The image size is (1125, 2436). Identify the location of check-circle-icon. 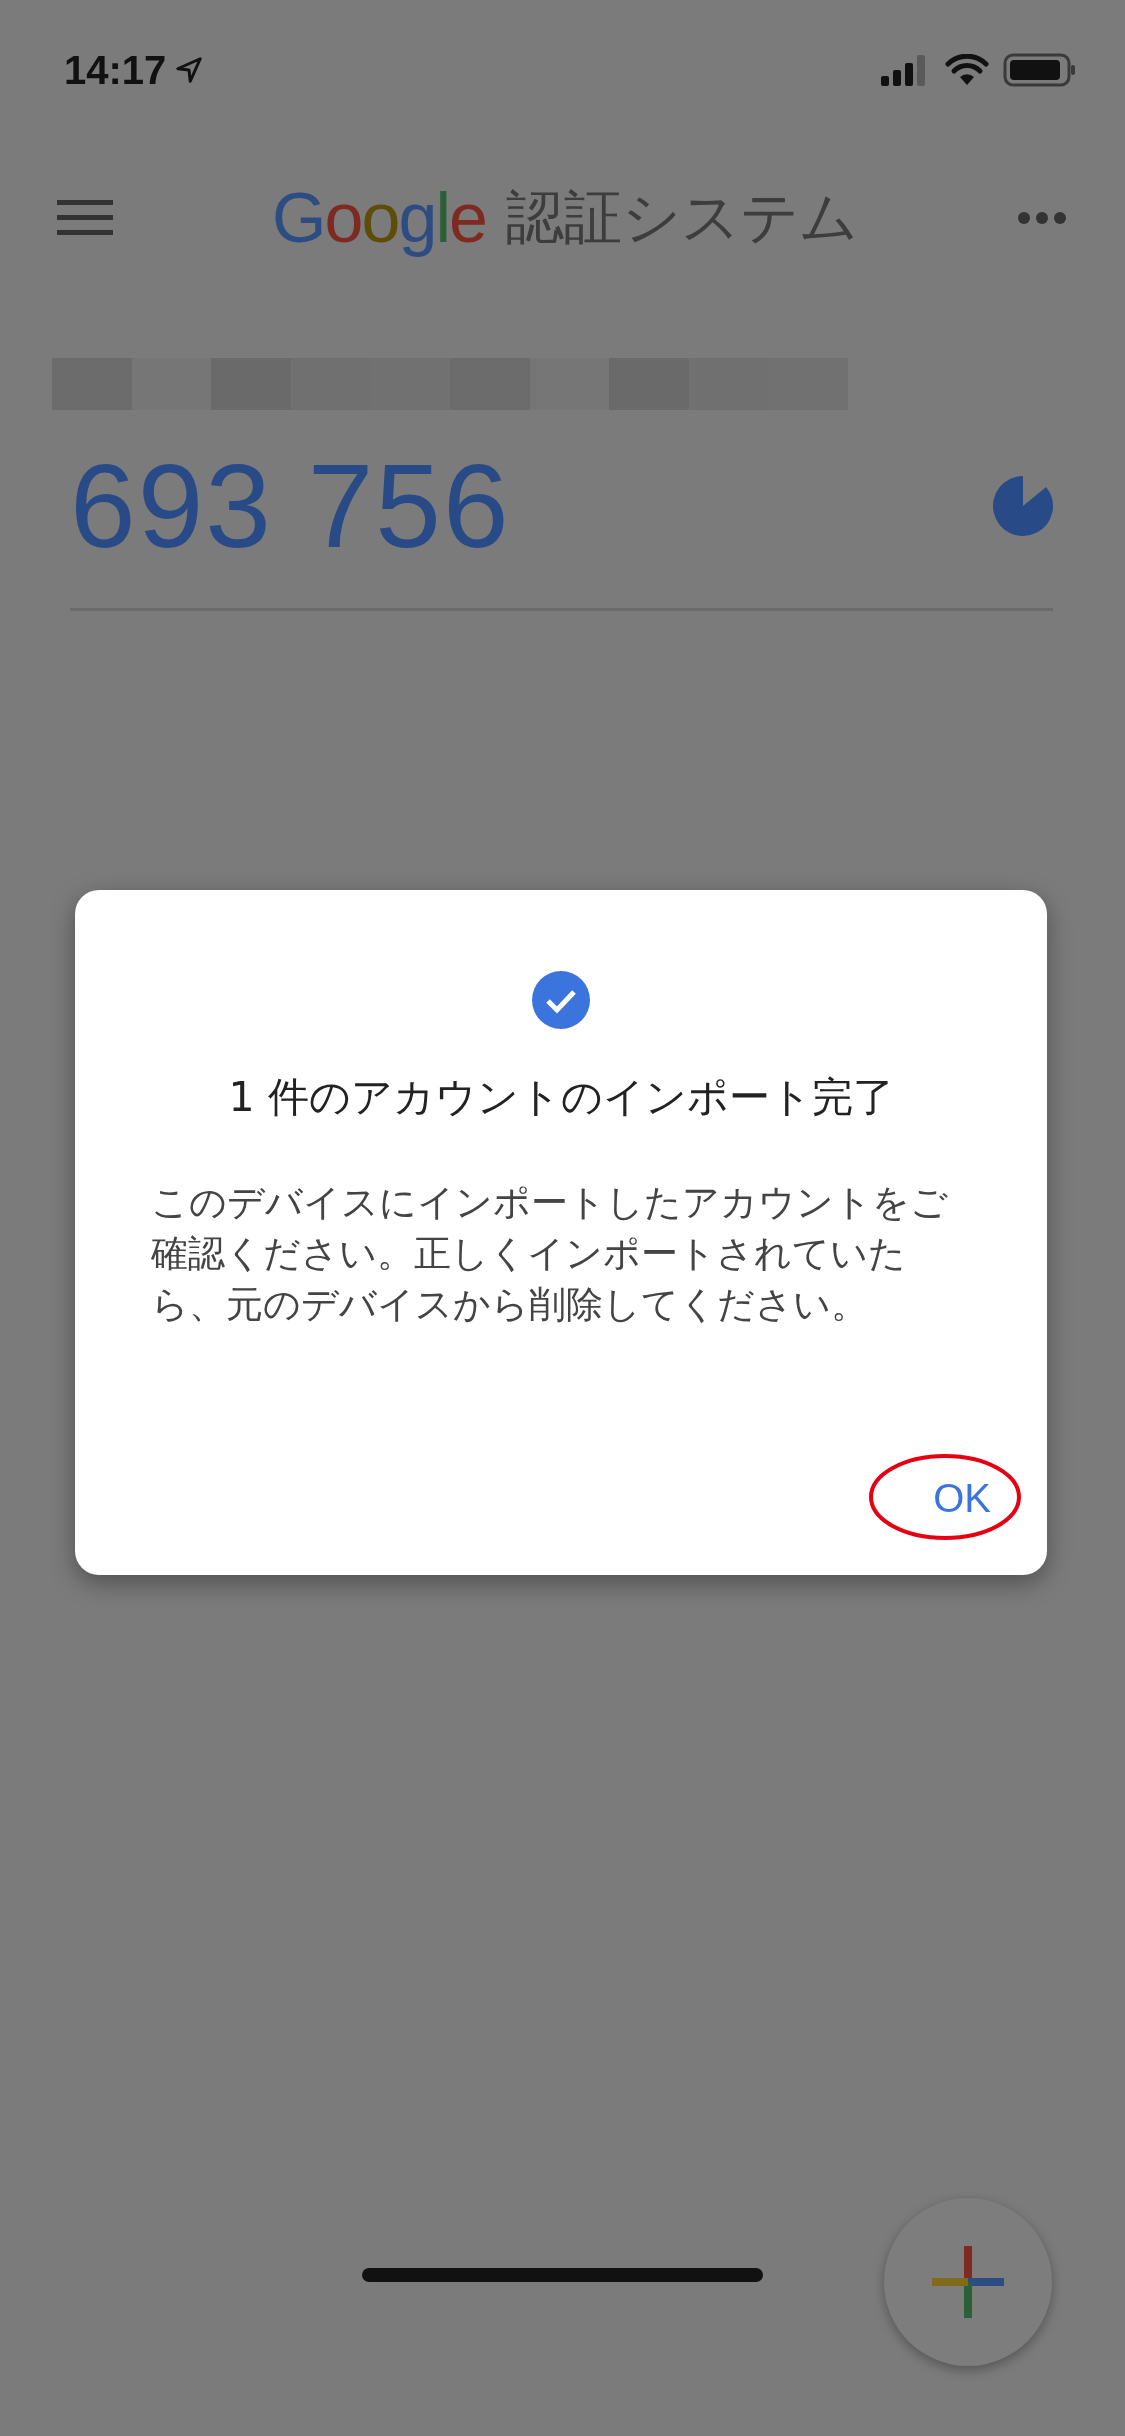
(561, 1000).